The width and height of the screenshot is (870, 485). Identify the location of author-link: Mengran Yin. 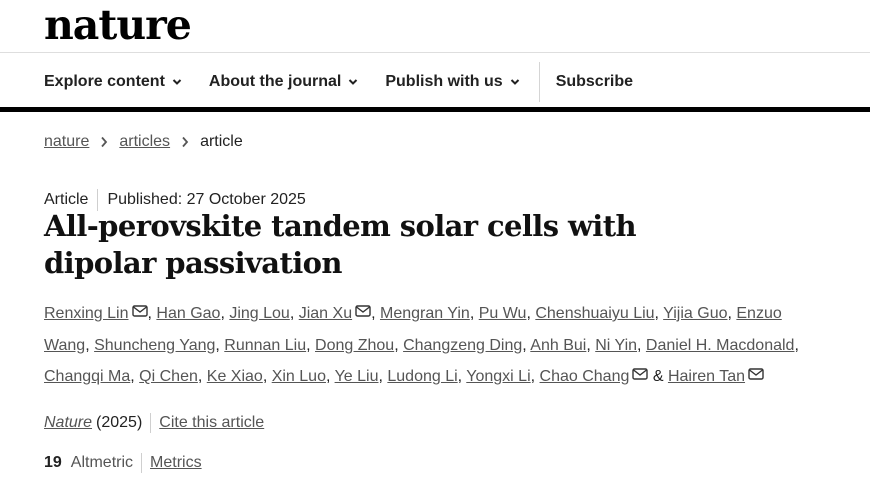
(425, 313).